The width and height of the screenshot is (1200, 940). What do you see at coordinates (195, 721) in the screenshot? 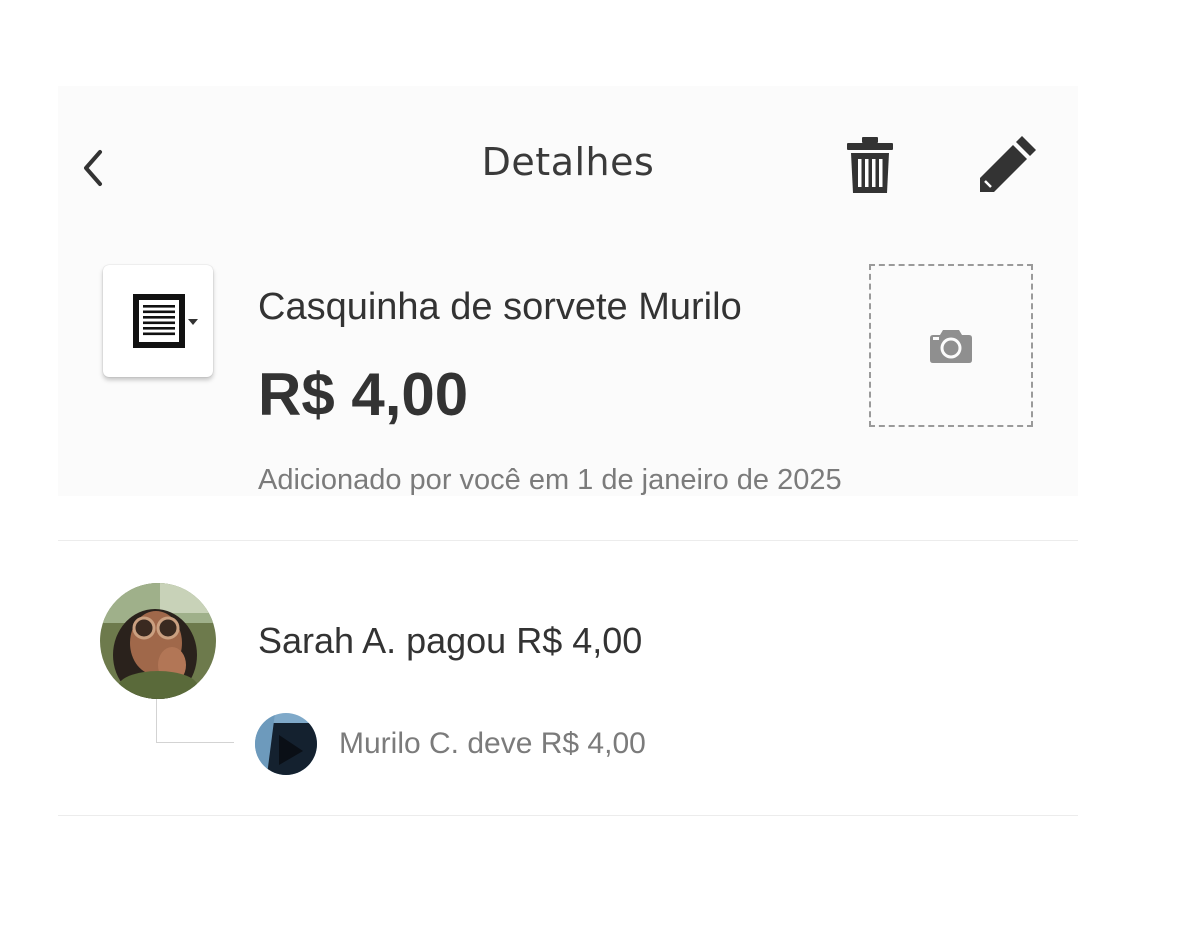
I see `split-connector-line` at bounding box center [195, 721].